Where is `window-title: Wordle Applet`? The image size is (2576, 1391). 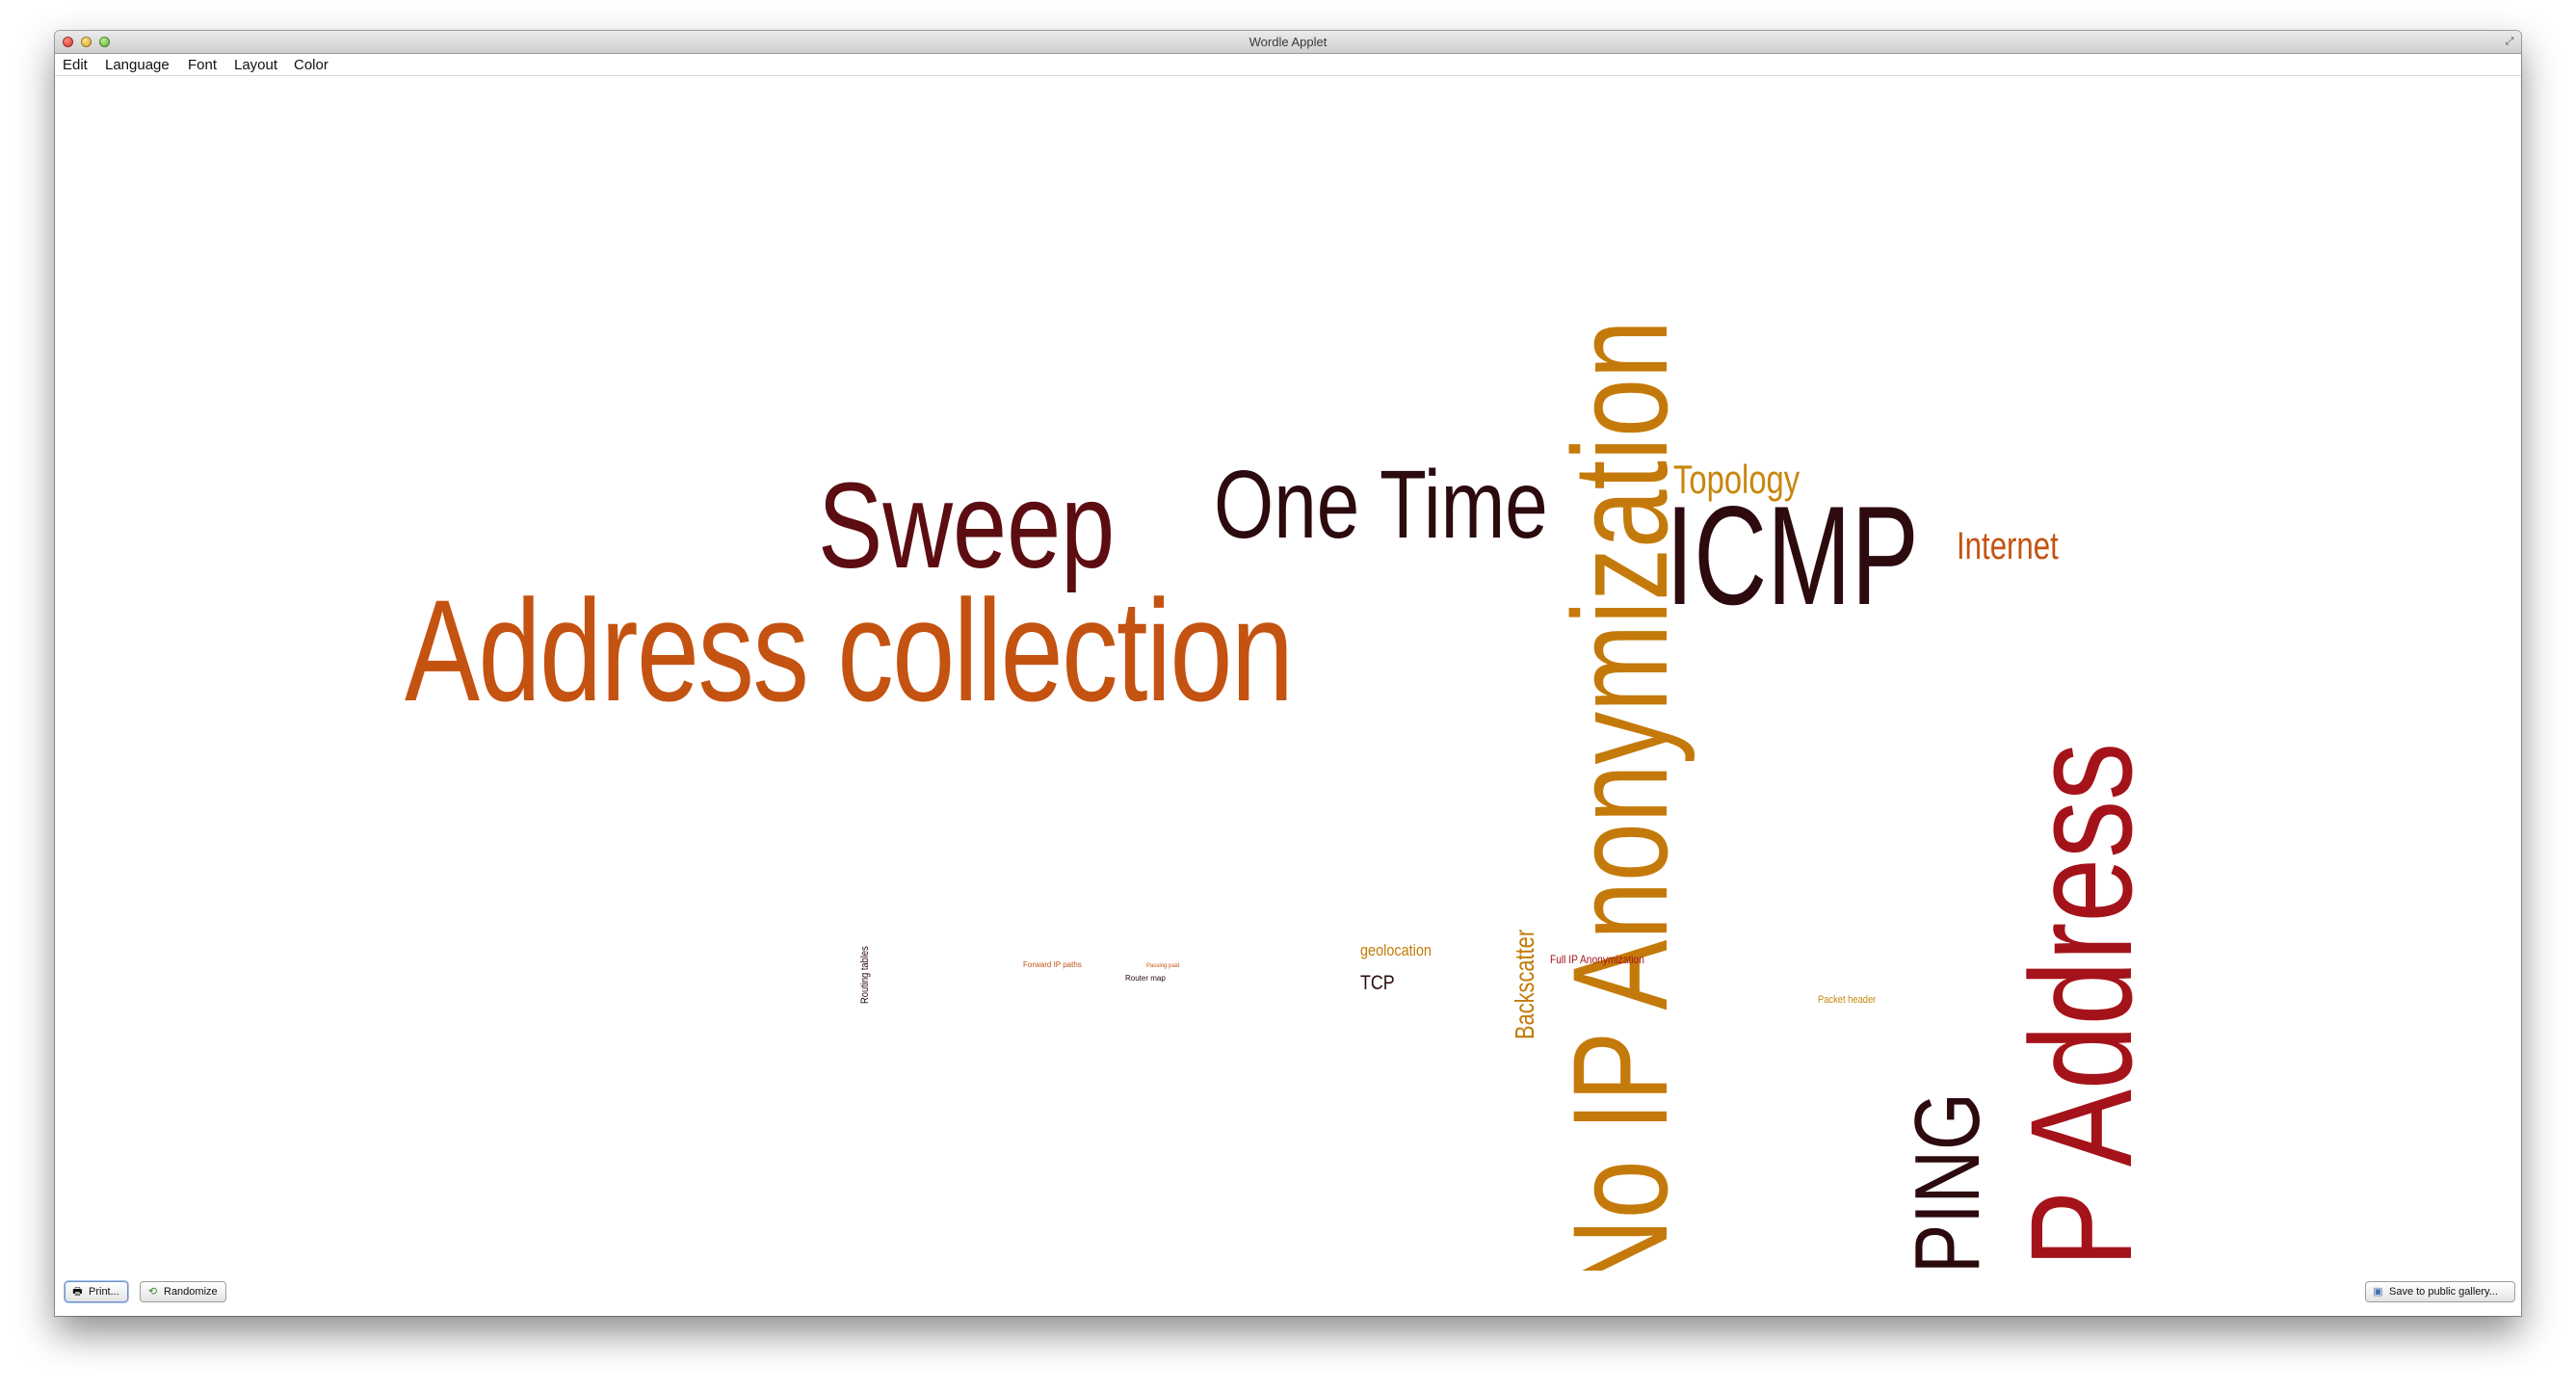
window-title: Wordle Applet is located at coordinates (1288, 42).